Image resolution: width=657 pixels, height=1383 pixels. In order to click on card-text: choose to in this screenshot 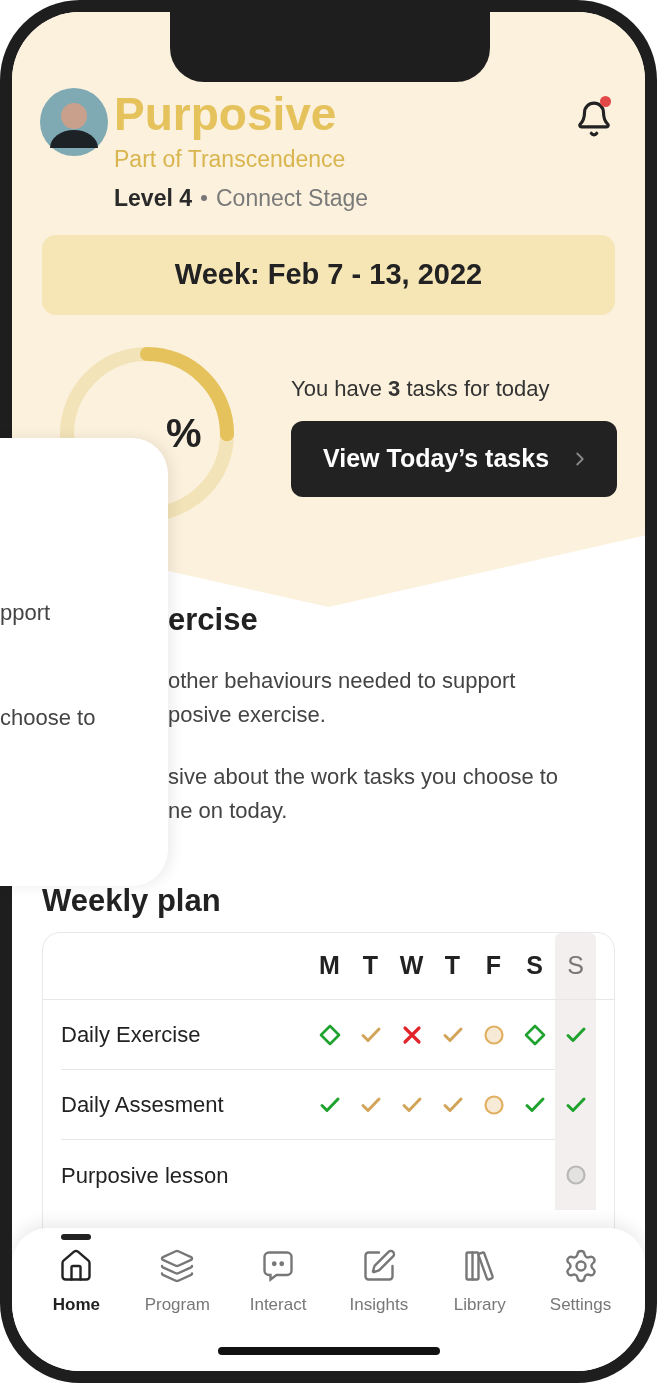, I will do `click(48, 718)`.